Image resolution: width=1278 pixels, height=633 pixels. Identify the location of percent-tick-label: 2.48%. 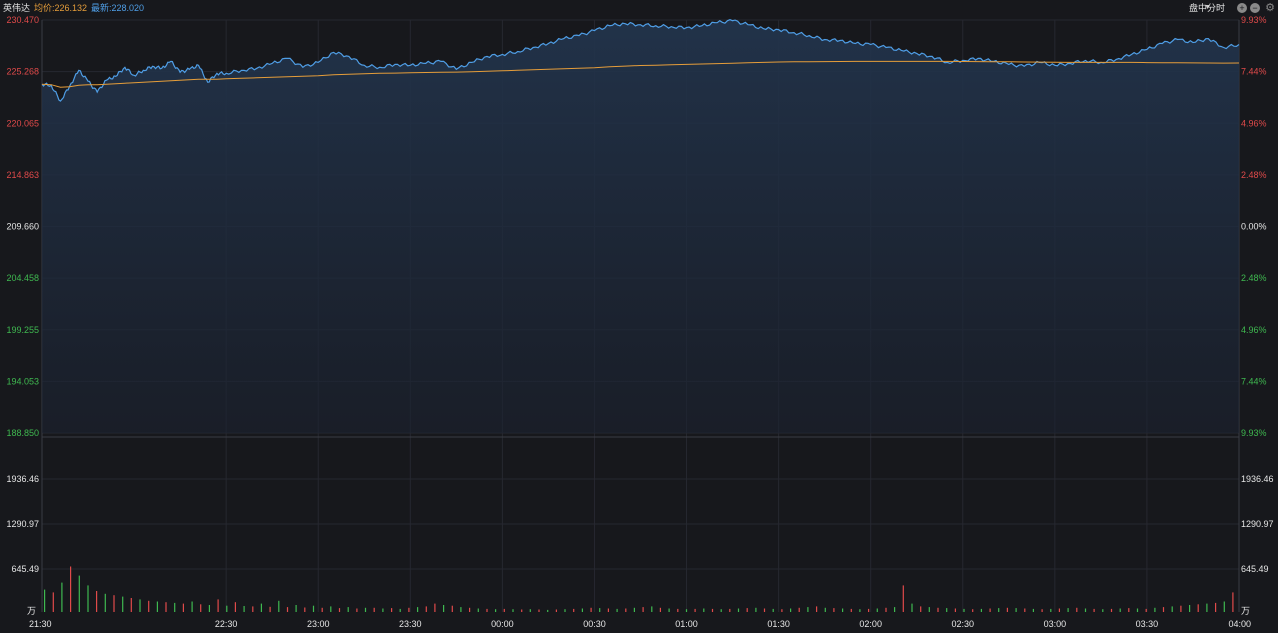
(1254, 175).